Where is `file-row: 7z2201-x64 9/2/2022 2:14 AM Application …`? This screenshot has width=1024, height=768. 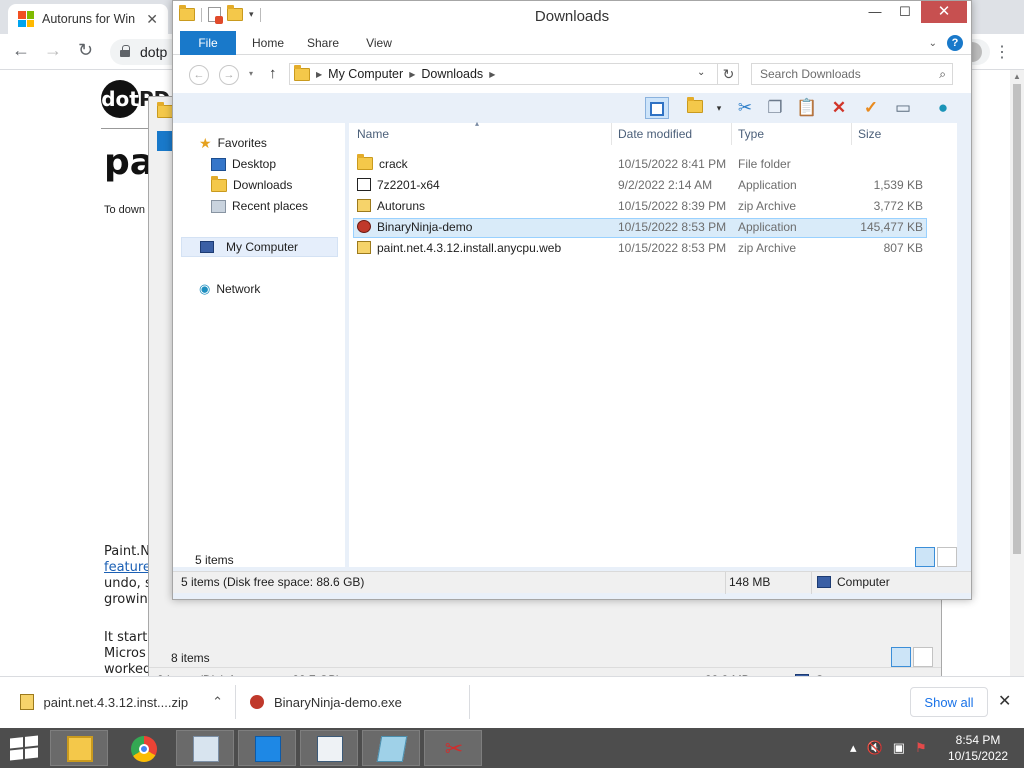
file-row: 7z2201-x64 9/2/2022 2:14 AM Application … is located at coordinates (640, 186).